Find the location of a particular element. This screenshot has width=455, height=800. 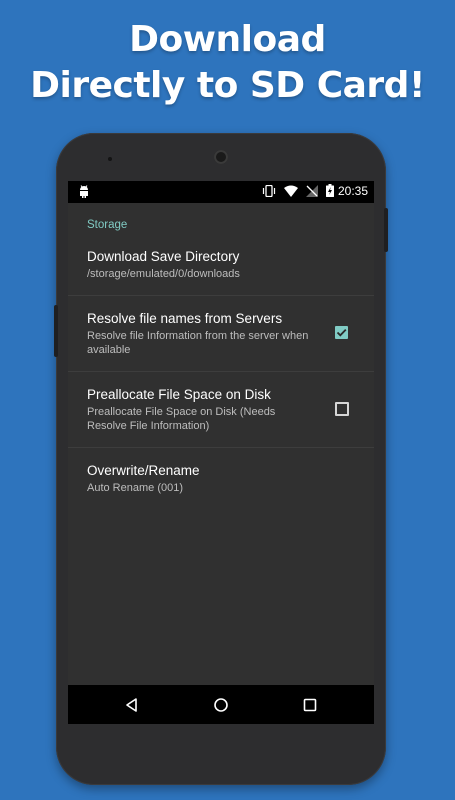

navigation-bar is located at coordinates (221, 704).